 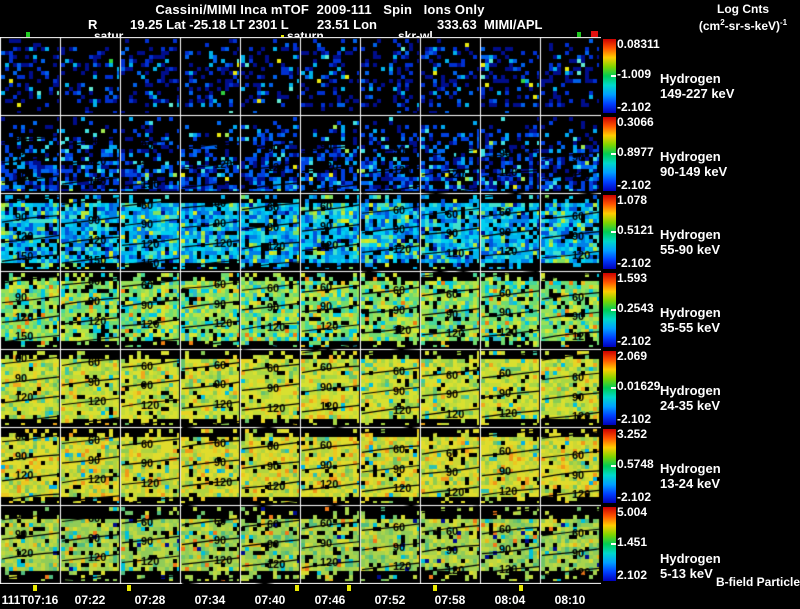 I want to click on colorbar-units-label: Log Cnts (cm2-sr-s-keV)-1, so click(x=743, y=17).